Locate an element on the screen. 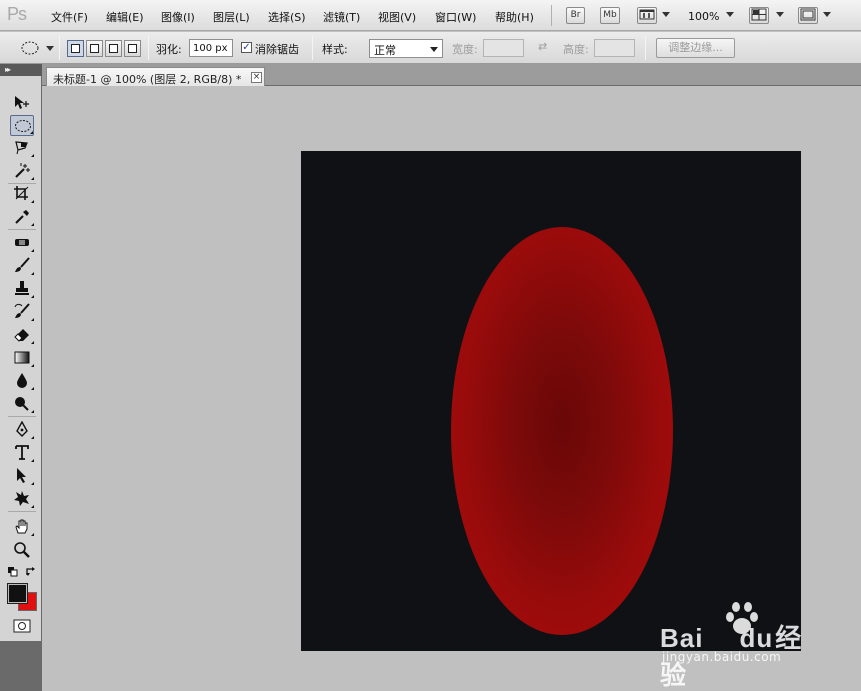 The height and width of the screenshot is (691, 861). style-select-value: 正常 is located at coordinates (385, 50).